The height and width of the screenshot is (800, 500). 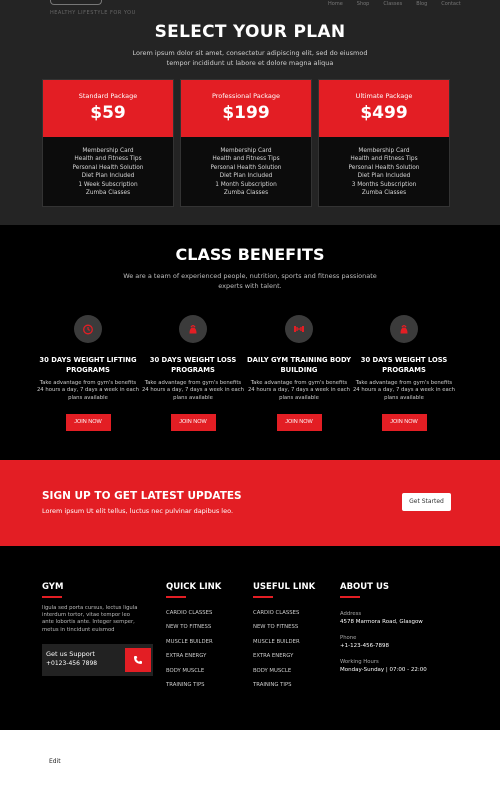 What do you see at coordinates (88, 329) in the screenshot?
I see `timer-icon` at bounding box center [88, 329].